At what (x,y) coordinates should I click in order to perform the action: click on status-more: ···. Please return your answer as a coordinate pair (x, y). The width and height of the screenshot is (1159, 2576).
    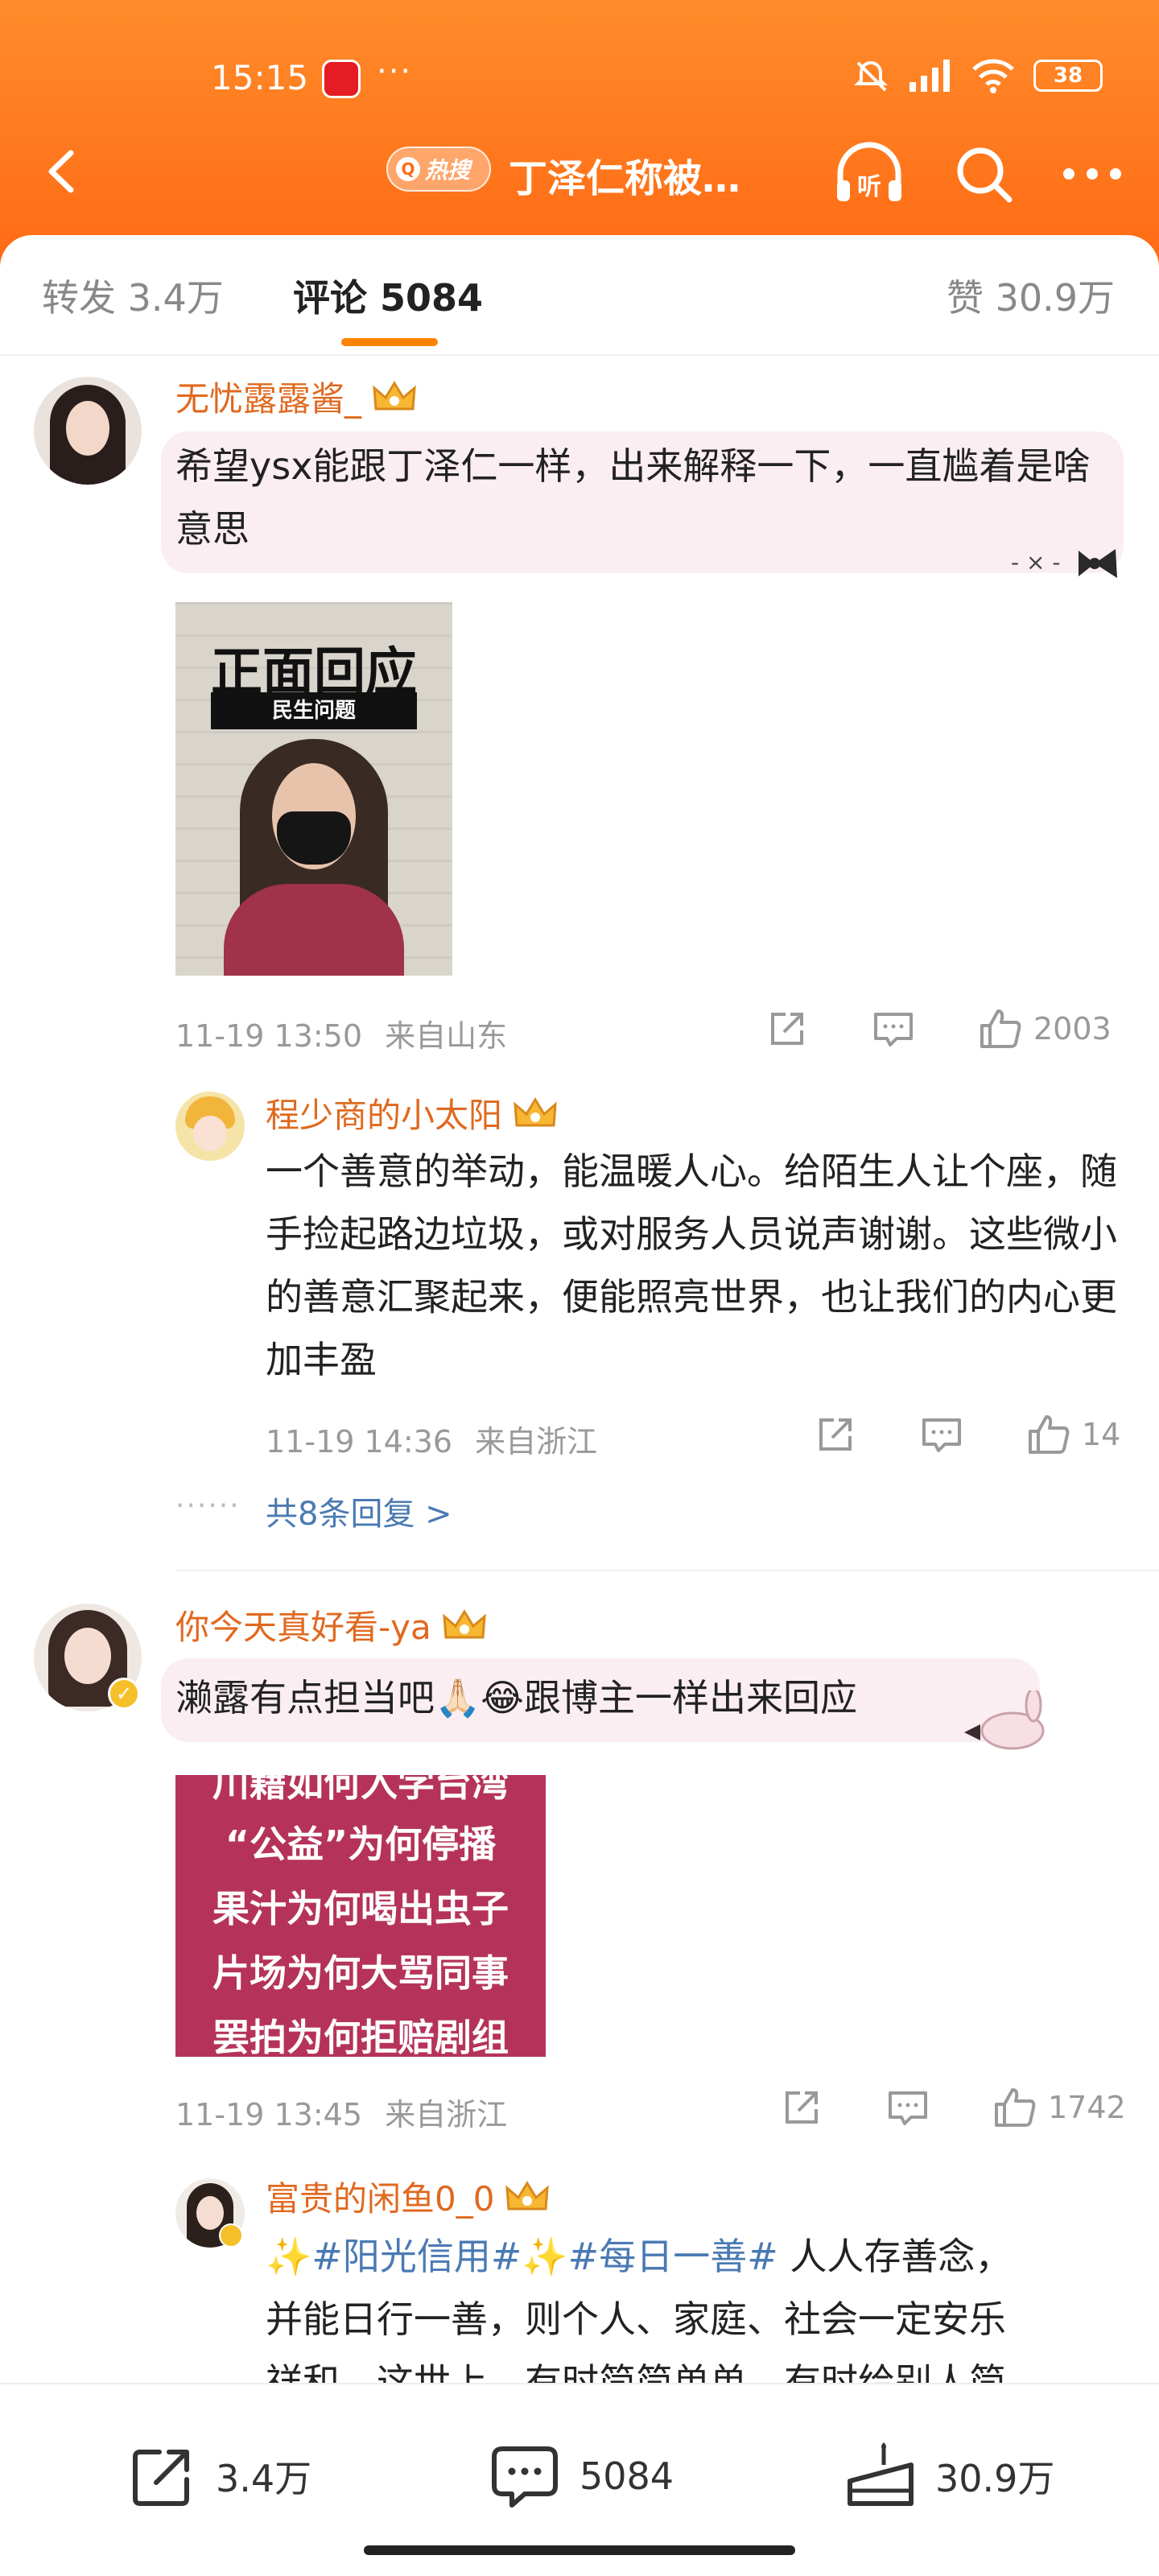
    Looking at the image, I should click on (395, 71).